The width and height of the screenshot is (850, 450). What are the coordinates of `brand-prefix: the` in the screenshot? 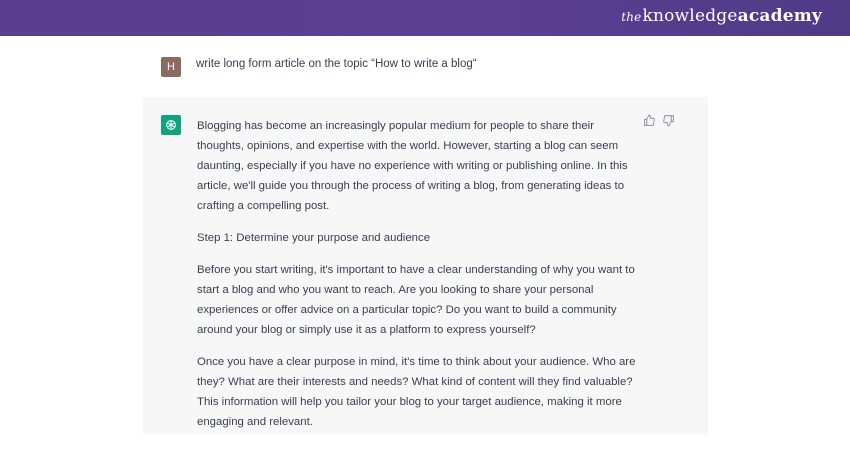 It's located at (631, 17).